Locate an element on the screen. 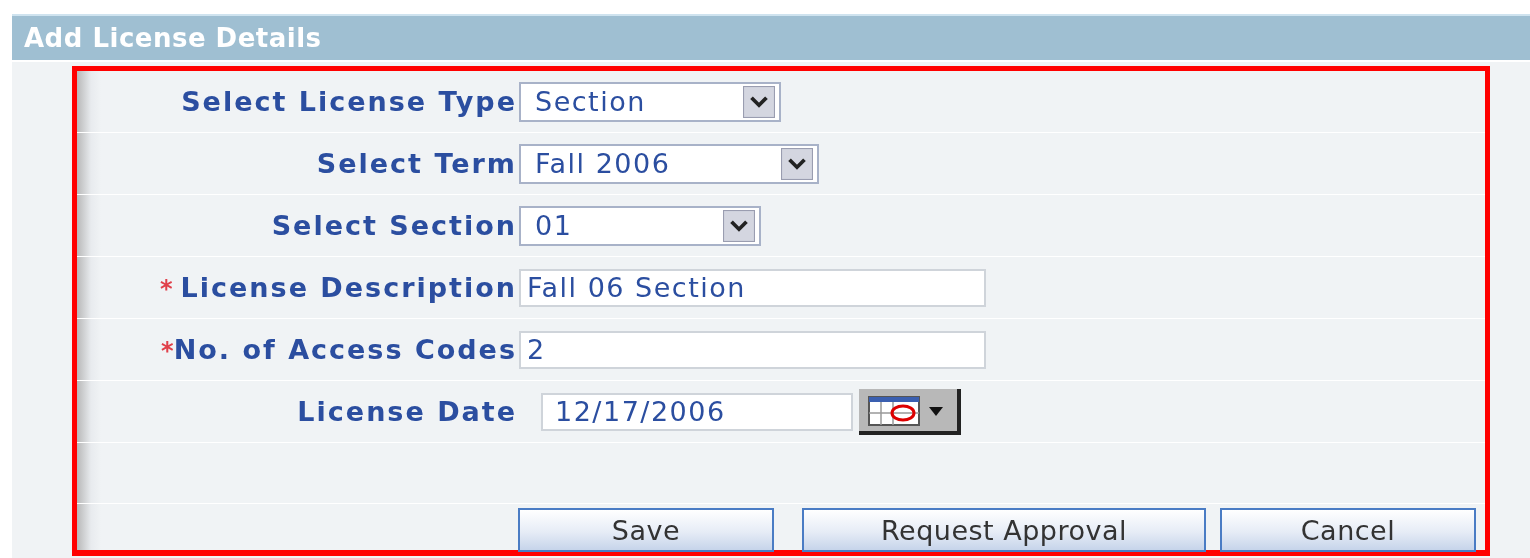 Image resolution: width=1530 pixels, height=558 pixels. form-button: Request Approval is located at coordinates (1004, 530).